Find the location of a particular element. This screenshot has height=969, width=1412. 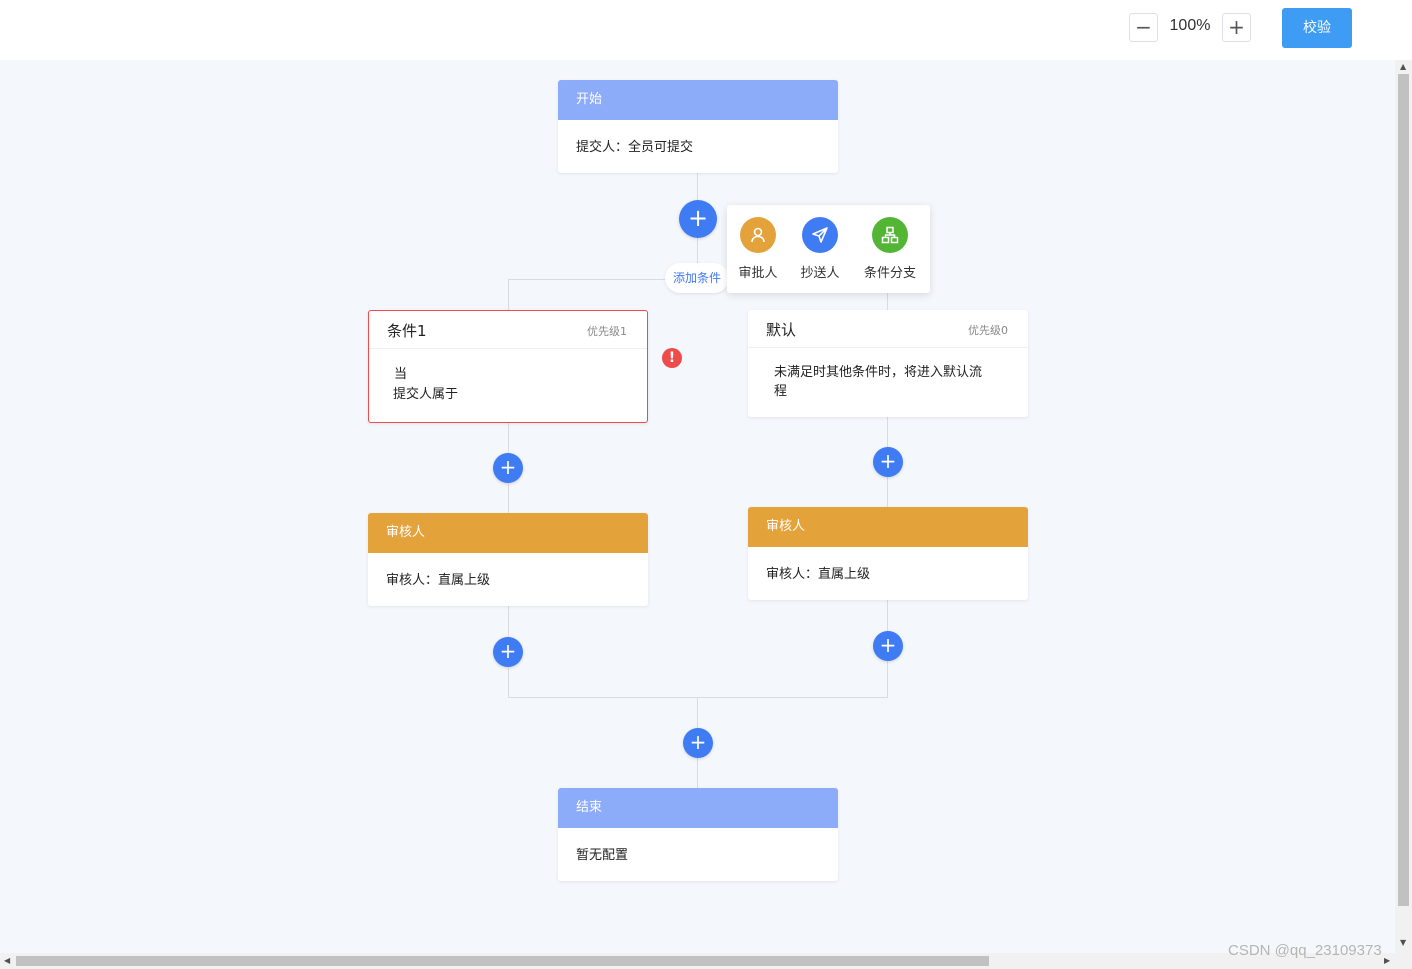

send-icon is located at coordinates (820, 235).